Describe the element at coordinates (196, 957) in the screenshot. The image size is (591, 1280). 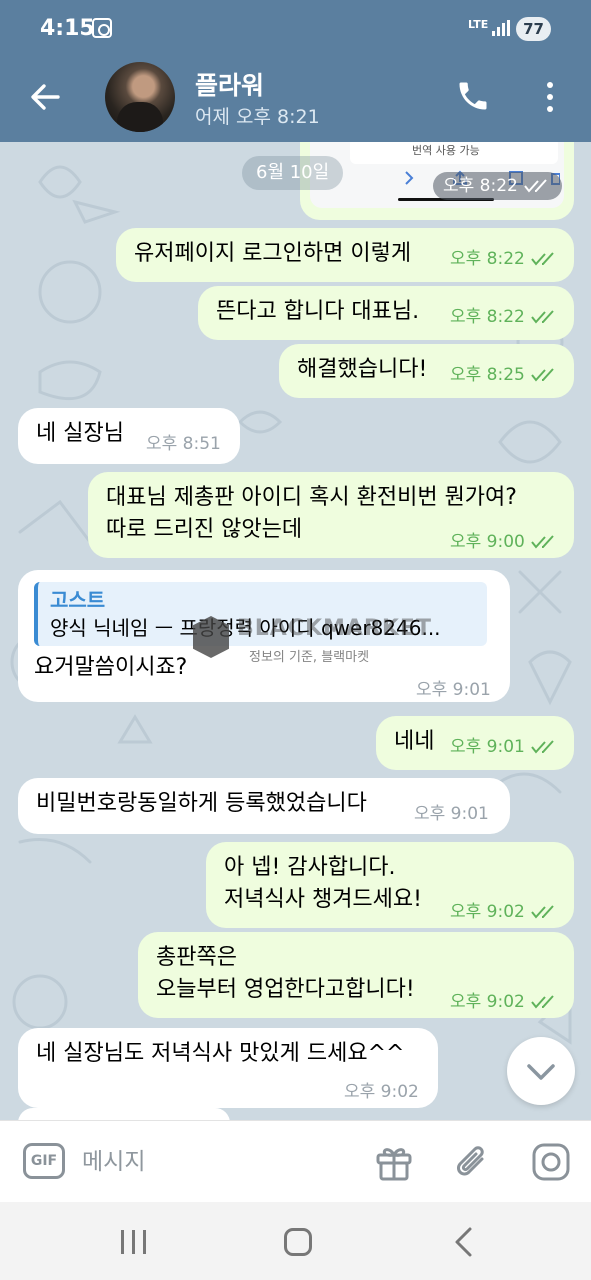
I see `message-line: 총판쪽은` at that location.